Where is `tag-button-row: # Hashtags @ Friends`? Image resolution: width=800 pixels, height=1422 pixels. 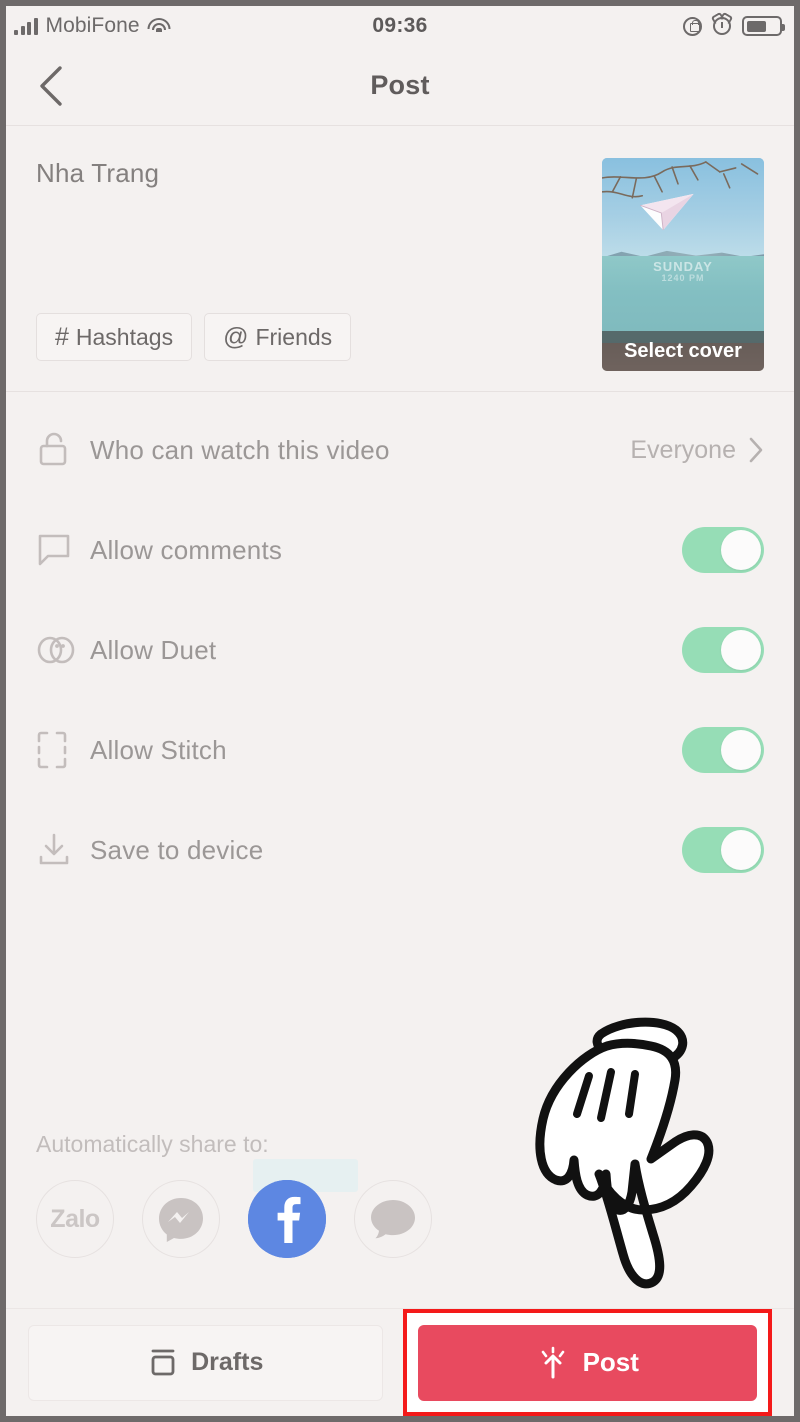
tag-button-row: # Hashtags @ Friends is located at coordinates (194, 337).